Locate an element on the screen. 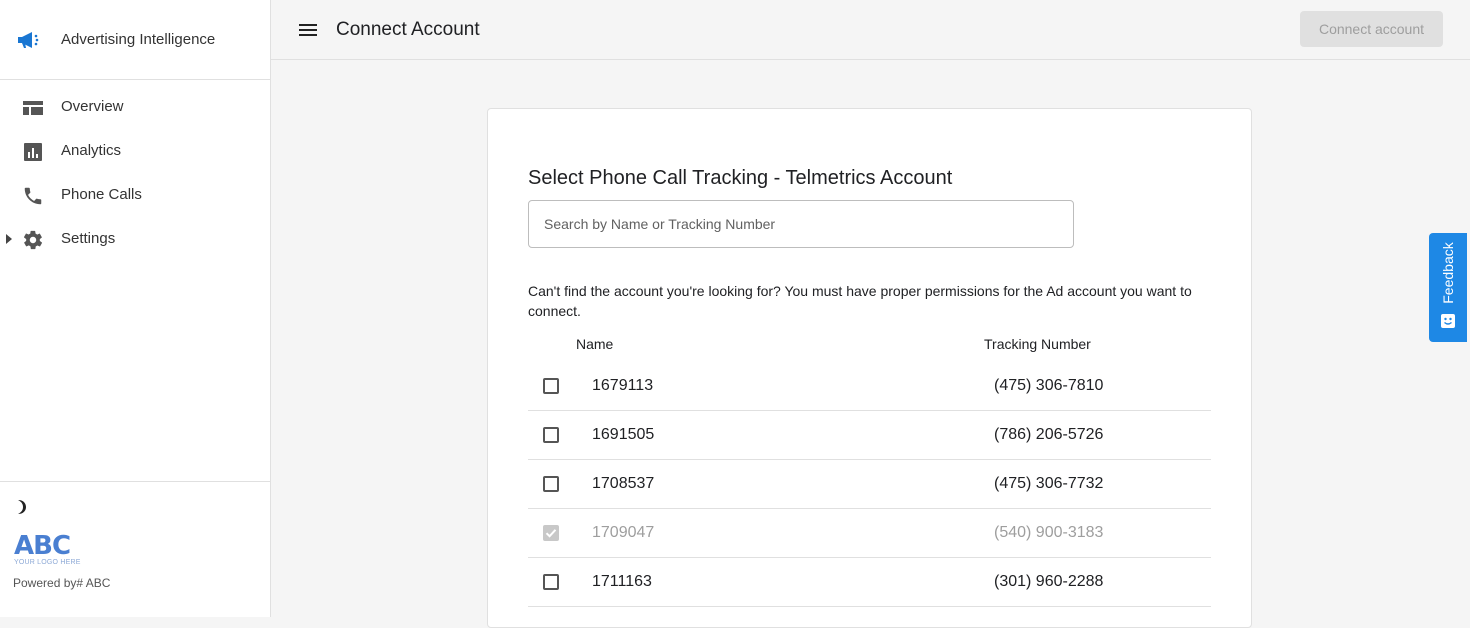 The height and width of the screenshot is (628, 1470). column-header-name: Name is located at coordinates (595, 344).